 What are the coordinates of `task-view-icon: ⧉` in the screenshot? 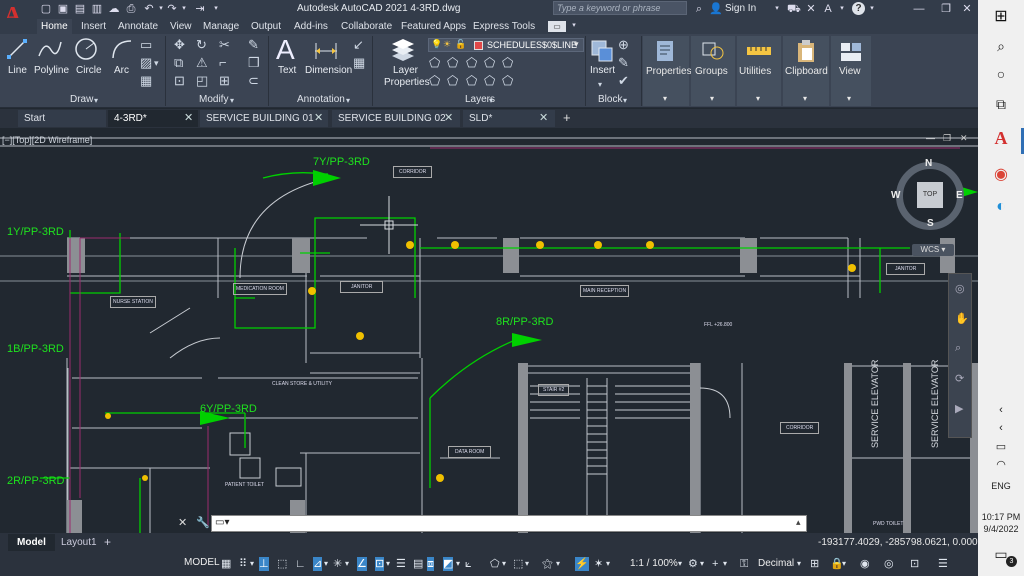 It's located at (1001, 104).